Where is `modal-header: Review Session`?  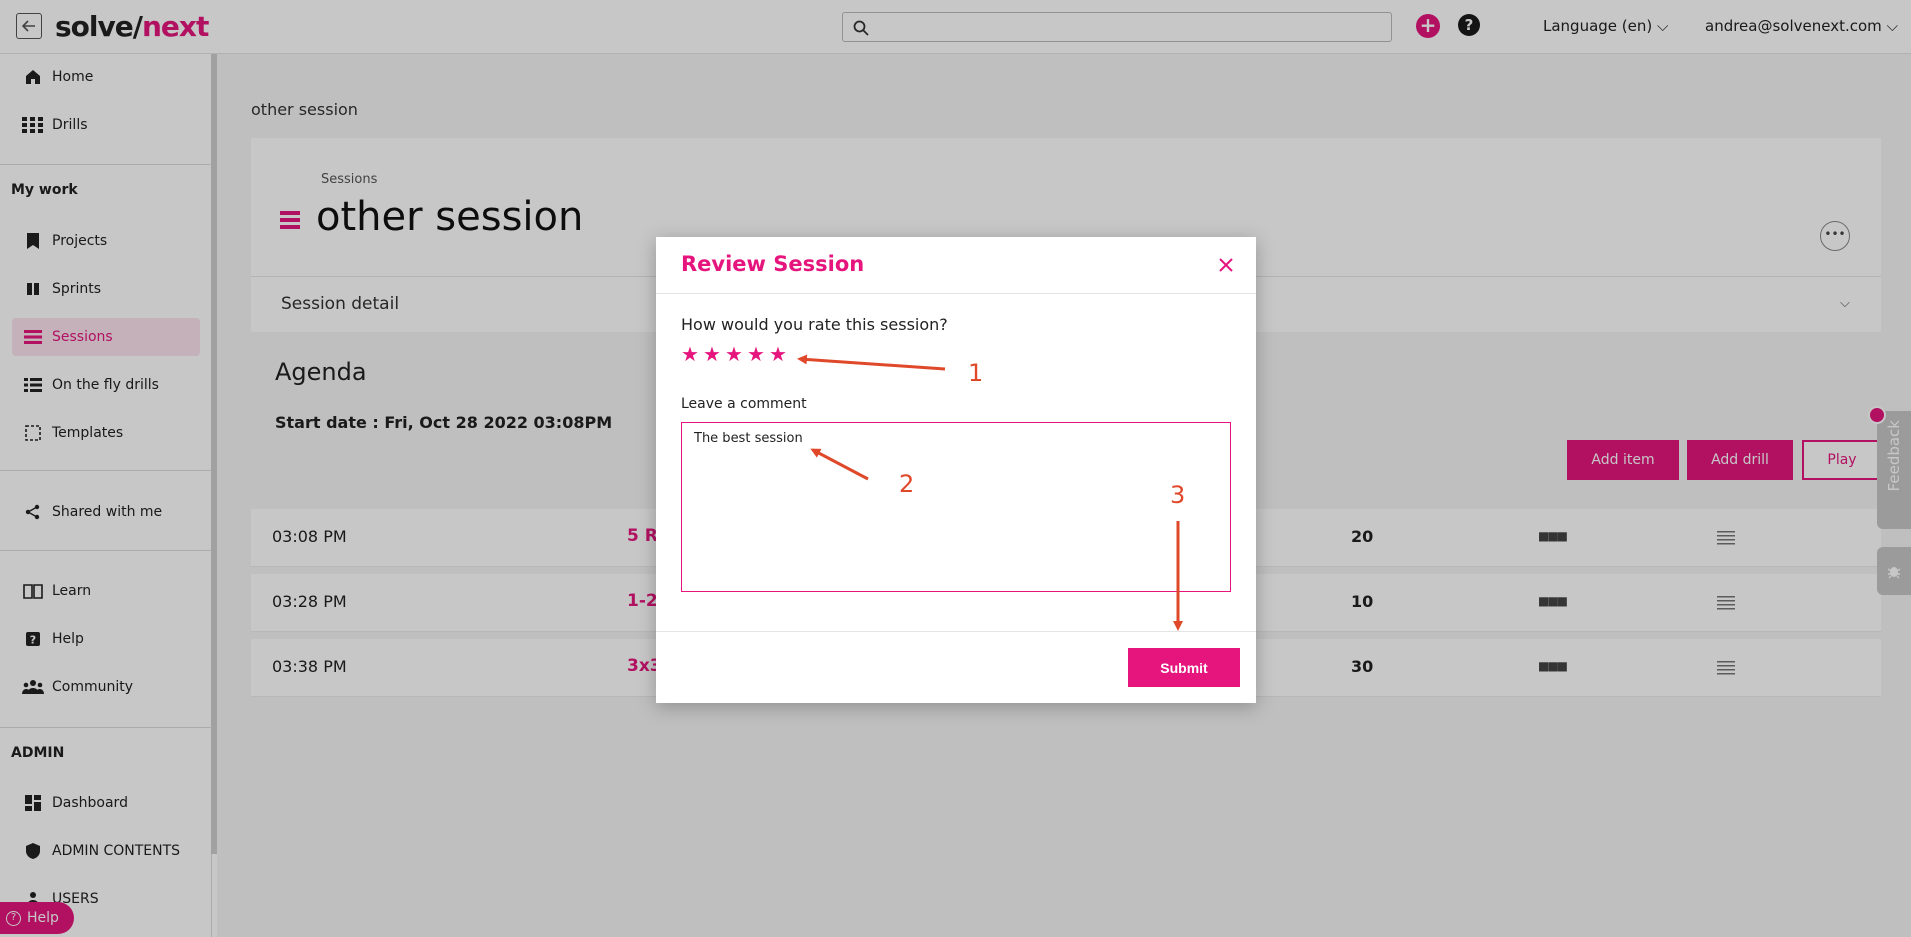 modal-header: Review Session is located at coordinates (956, 265).